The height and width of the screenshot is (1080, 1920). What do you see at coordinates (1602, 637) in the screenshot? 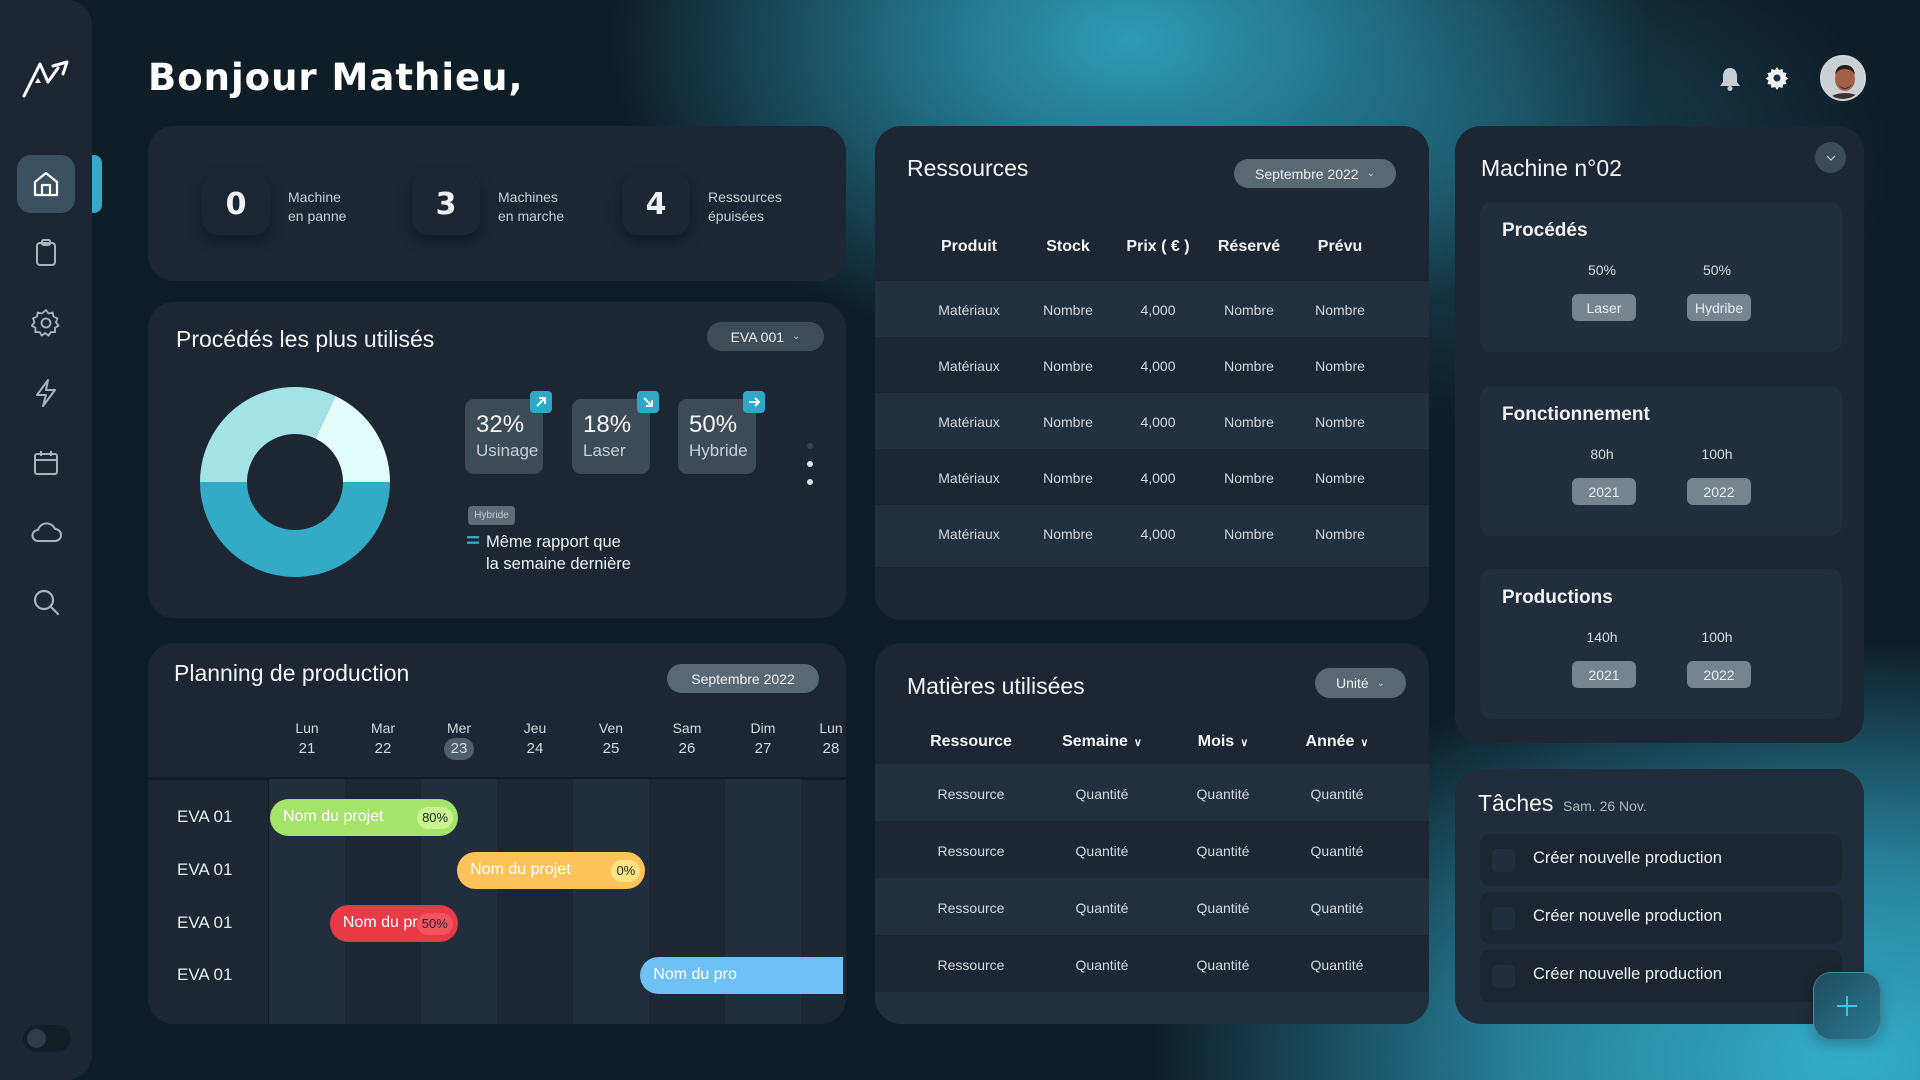
I see `section-value: 140h` at bounding box center [1602, 637].